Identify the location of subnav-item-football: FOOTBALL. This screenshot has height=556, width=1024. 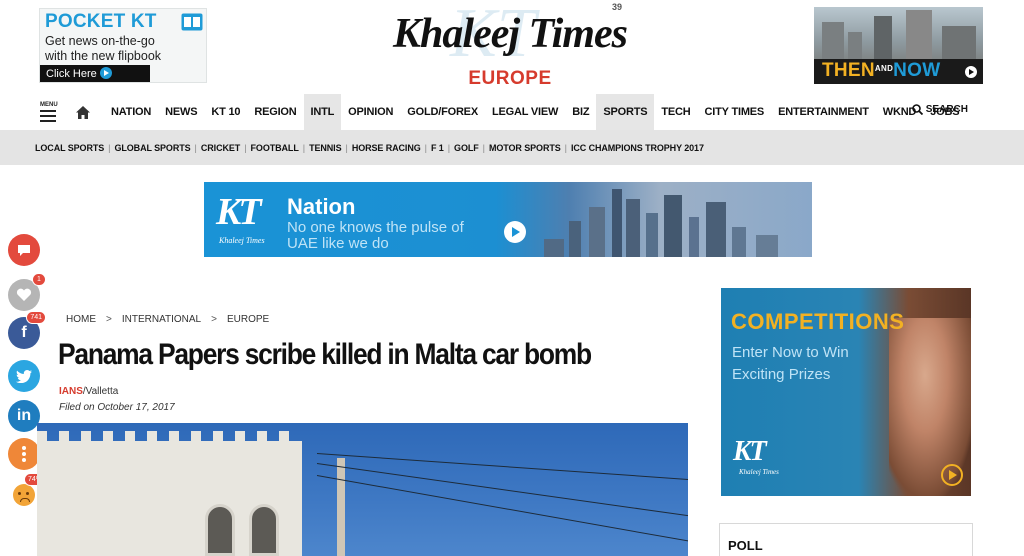
(275, 148).